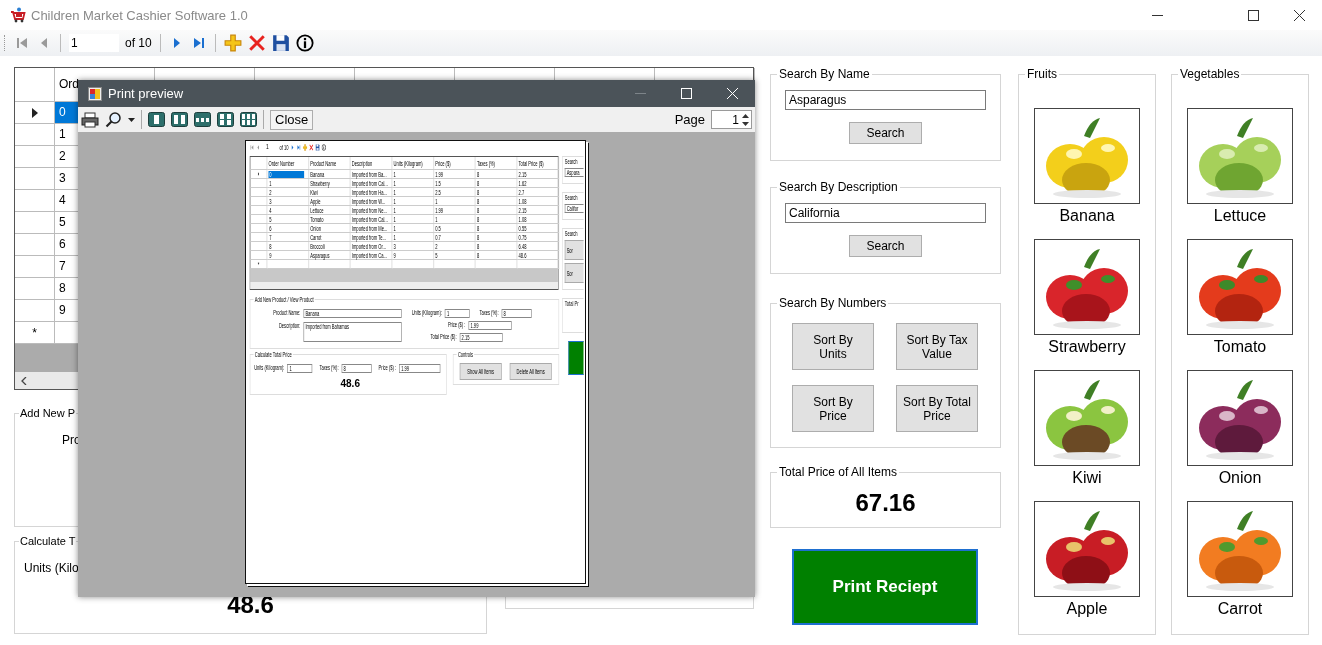  Describe the element at coordinates (1240, 347) in the screenshot. I see `product-name: Tomato` at that location.